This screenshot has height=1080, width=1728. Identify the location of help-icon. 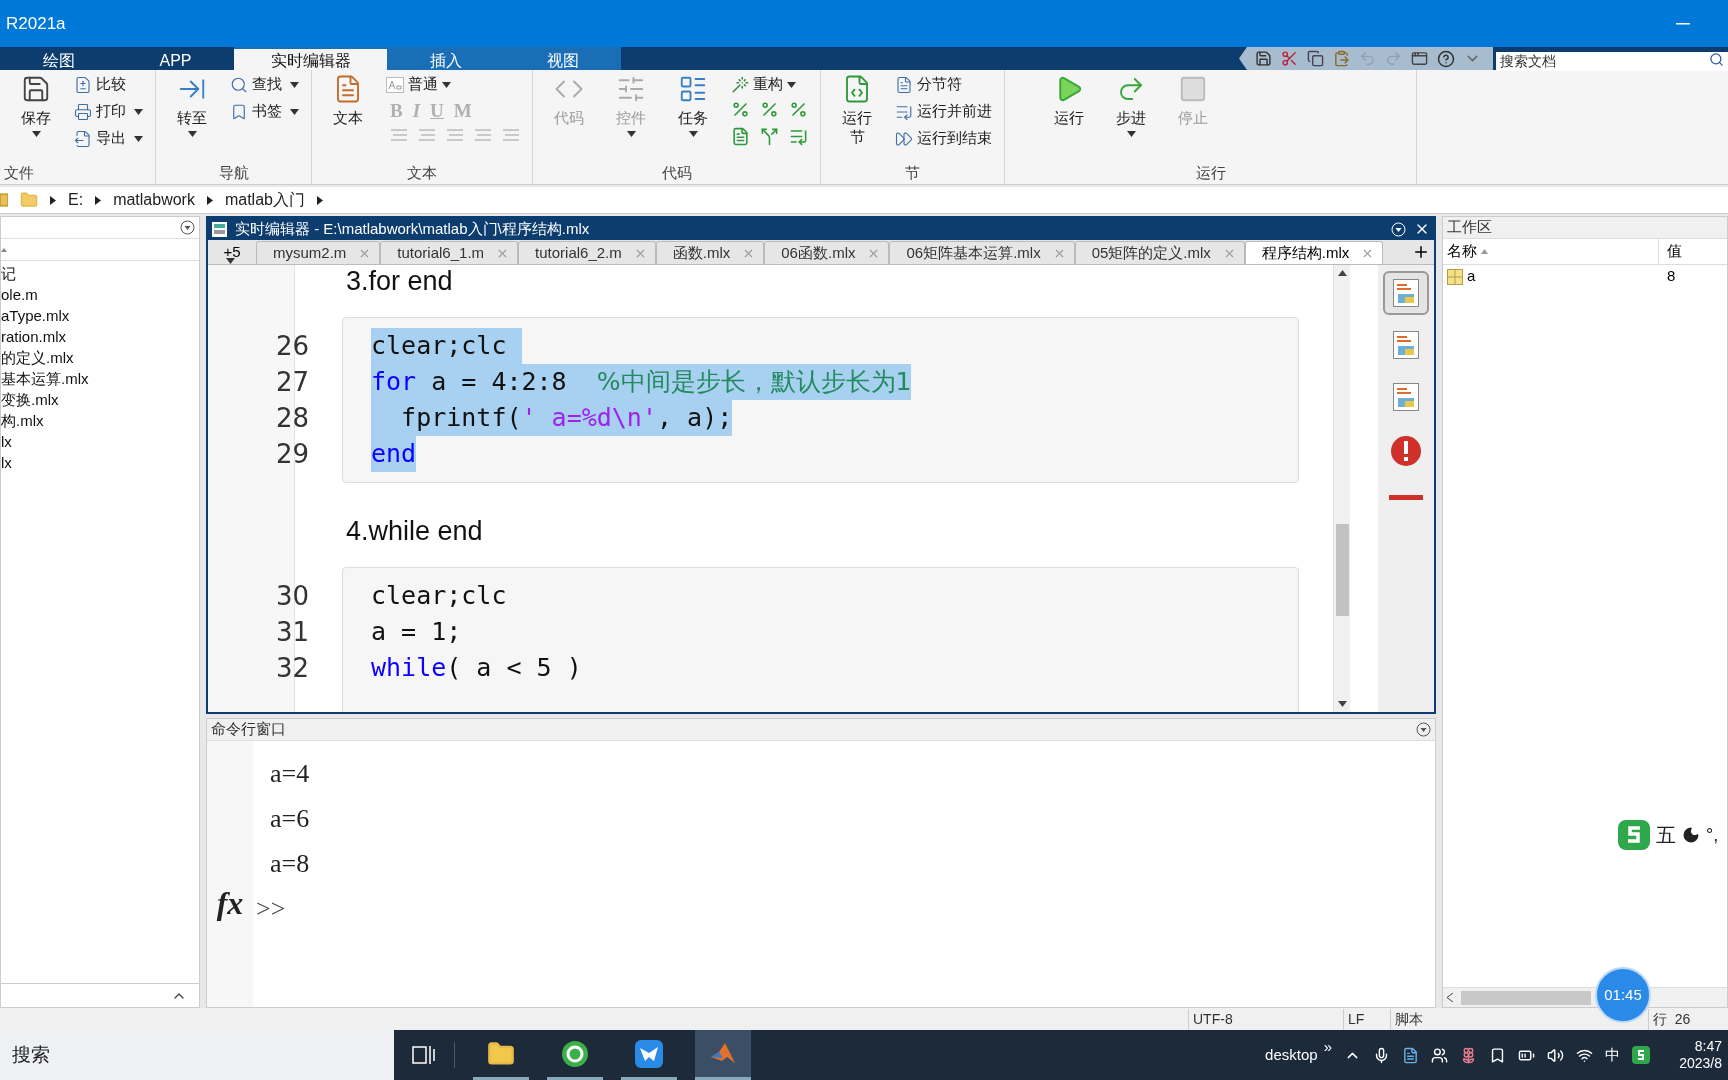
(1446, 58).